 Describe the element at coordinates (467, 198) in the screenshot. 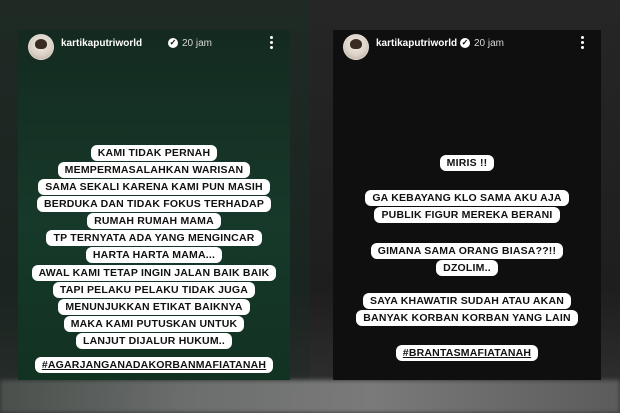

I see `text-line: GA KEBAYANG KLO SAMA AKU AJA` at that location.